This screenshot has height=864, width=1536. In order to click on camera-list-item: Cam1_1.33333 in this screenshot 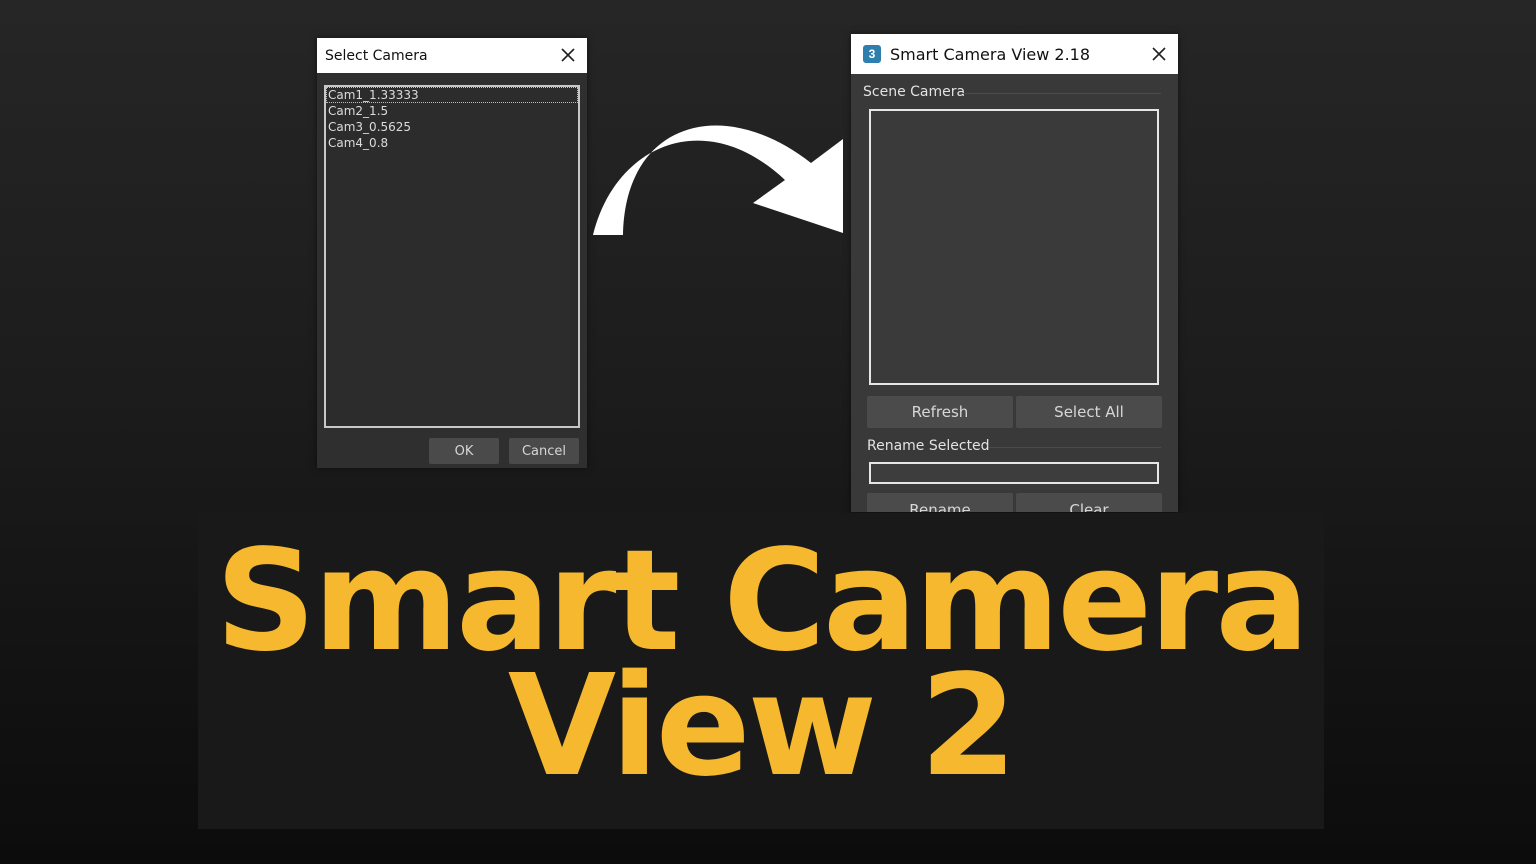, I will do `click(452, 95)`.